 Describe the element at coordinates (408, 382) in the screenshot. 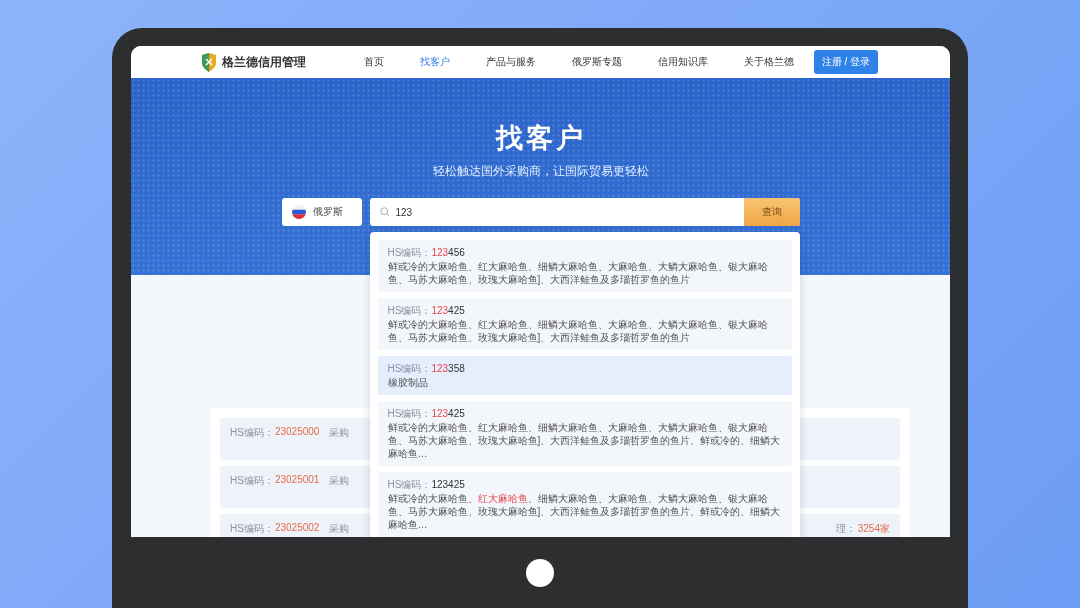

I see `product-description: 橡胶制品` at that location.